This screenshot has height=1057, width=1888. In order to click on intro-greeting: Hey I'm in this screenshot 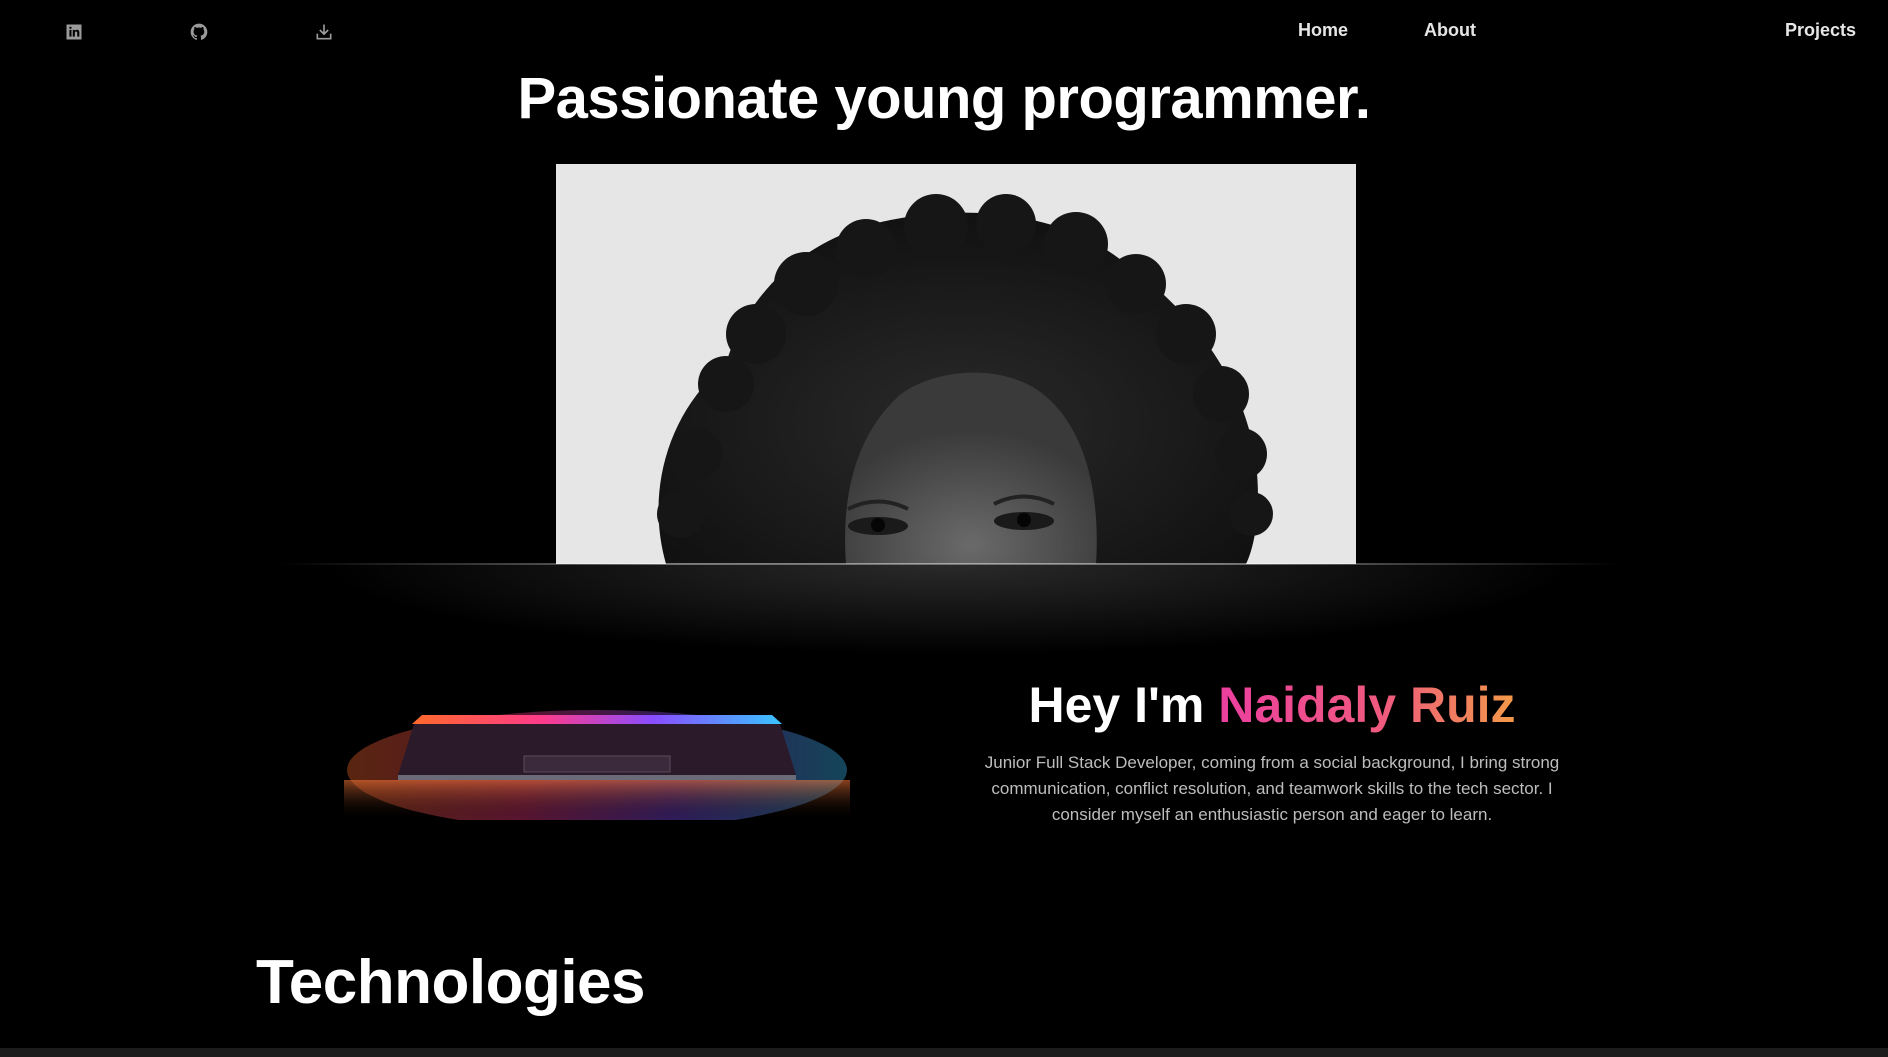, I will do `click(1116, 705)`.